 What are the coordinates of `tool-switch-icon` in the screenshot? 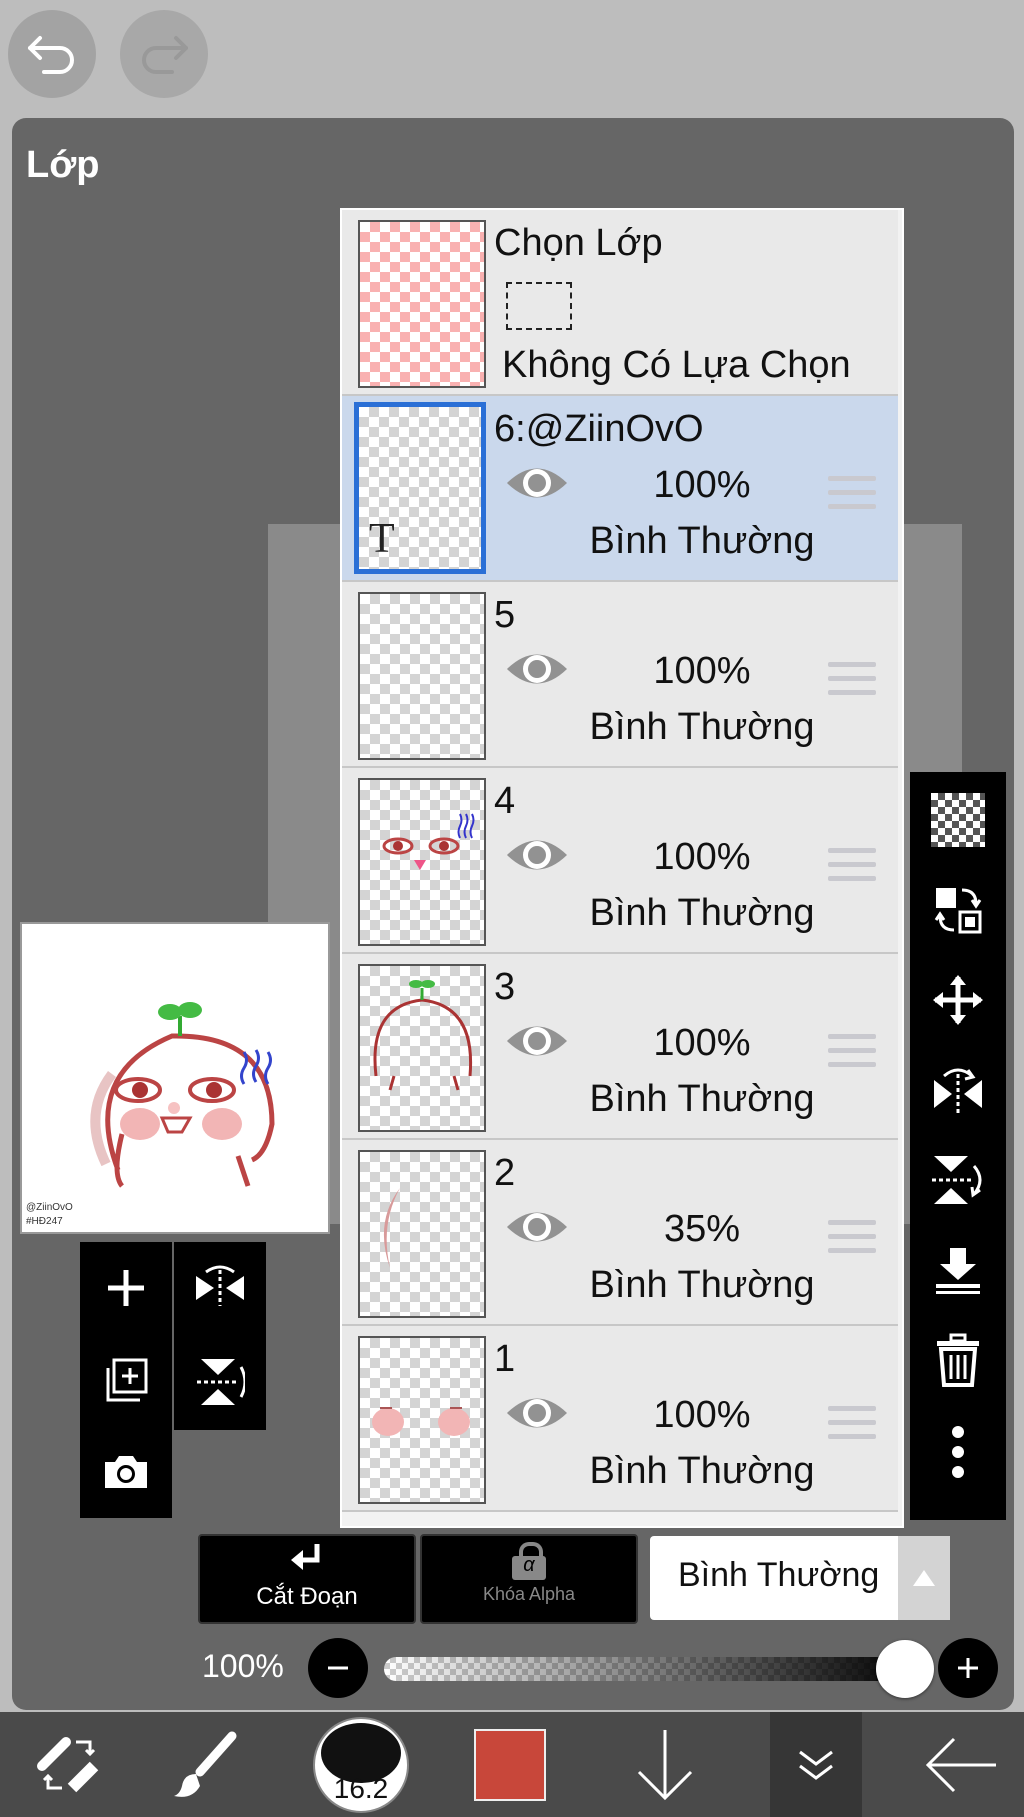 It's located at (68, 1764).